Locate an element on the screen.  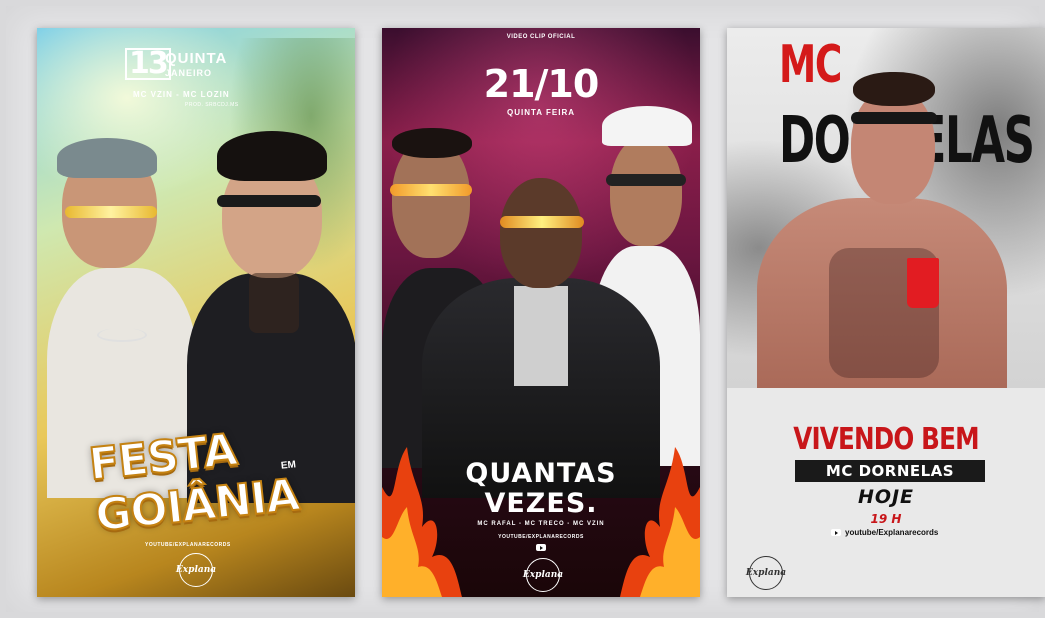
month-label: JANEIRO is located at coordinates (189, 73).